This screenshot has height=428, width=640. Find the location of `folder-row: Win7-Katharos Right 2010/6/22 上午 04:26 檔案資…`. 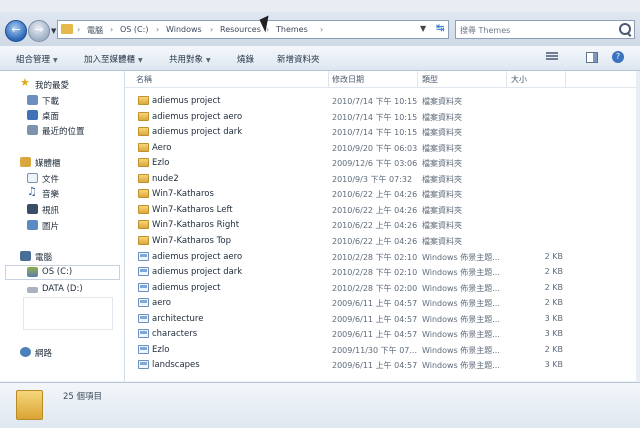

folder-row: Win7-Katharos Right 2010/6/22 上午 04:26 檔案資… is located at coordinates (385, 225).